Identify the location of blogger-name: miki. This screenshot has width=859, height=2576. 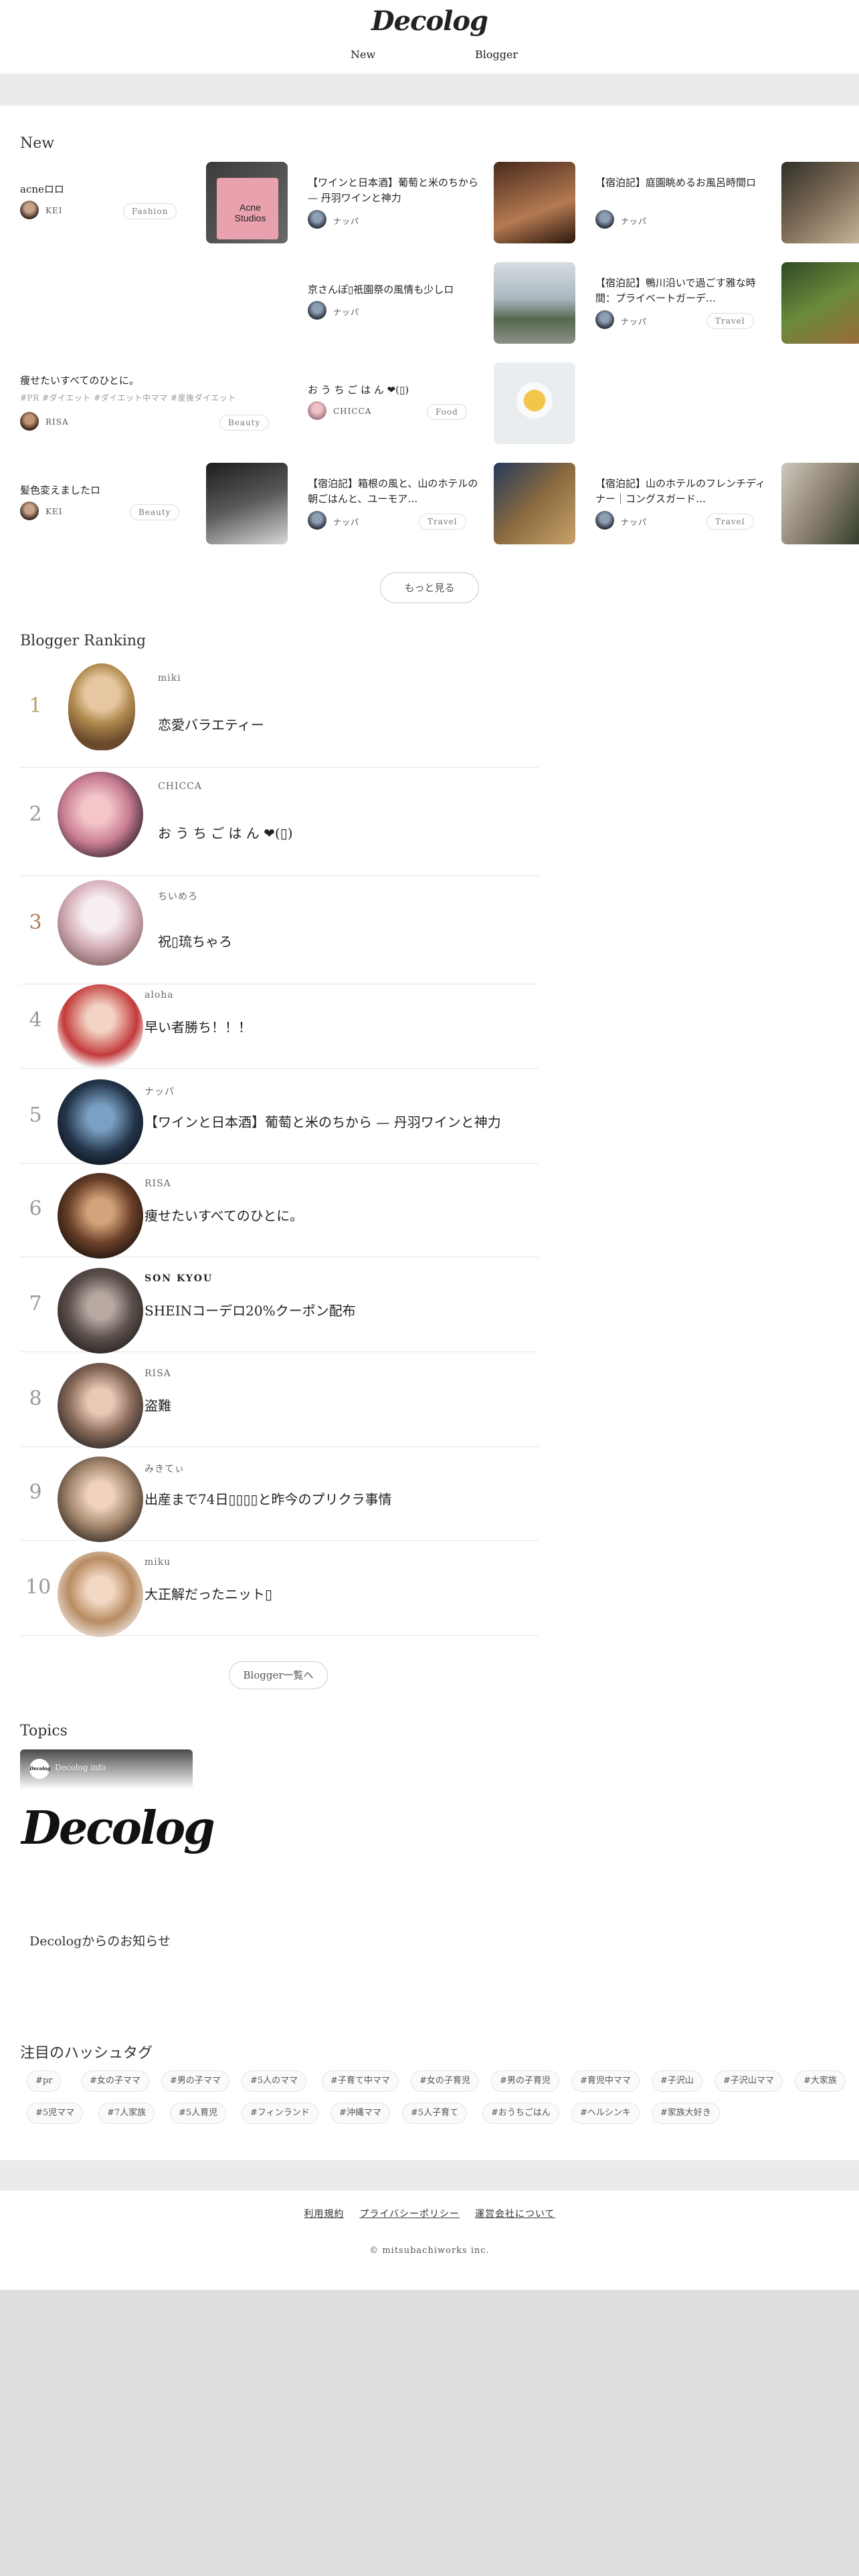
(169, 678).